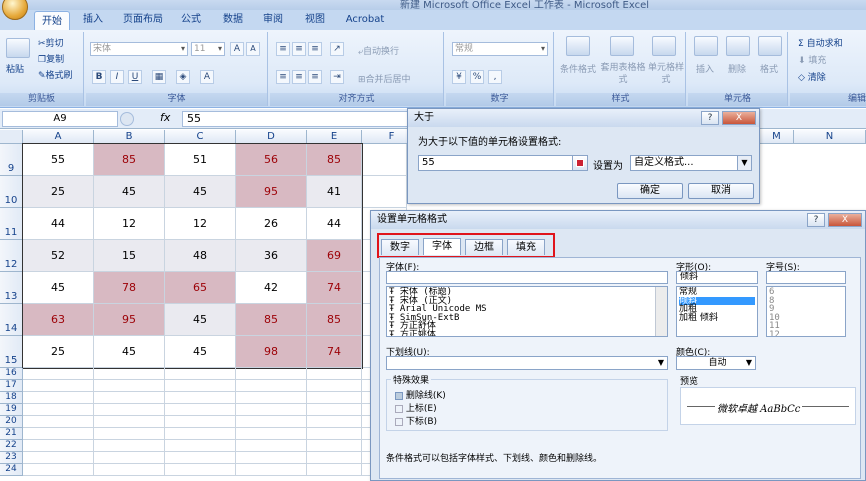 Image resolution: width=866 pixels, height=481 pixels. I want to click on row-header: 18, so click(11, 398).